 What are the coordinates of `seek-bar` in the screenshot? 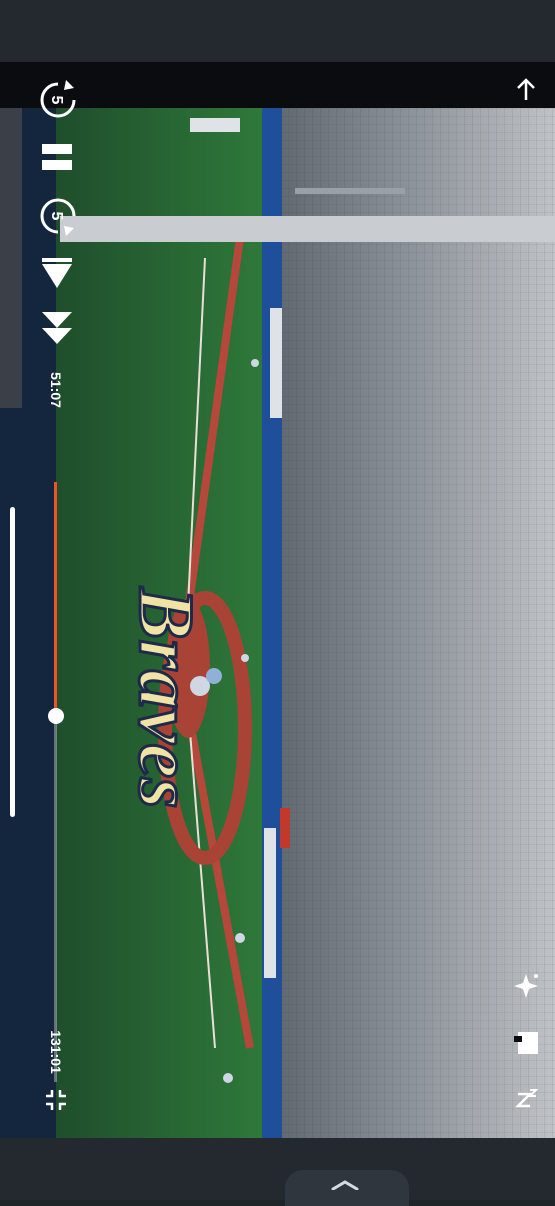 It's located at (56, 782).